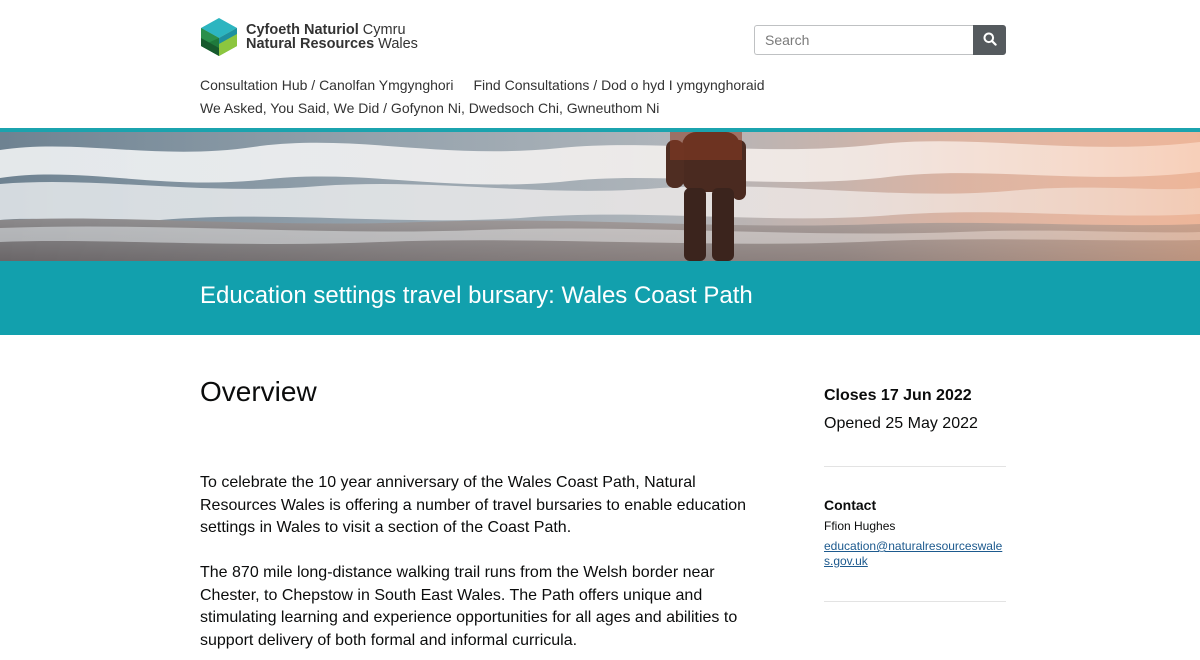 The image size is (1200, 660). Describe the element at coordinates (915, 601) in the screenshot. I see `sidebar-divider-bottom` at that location.